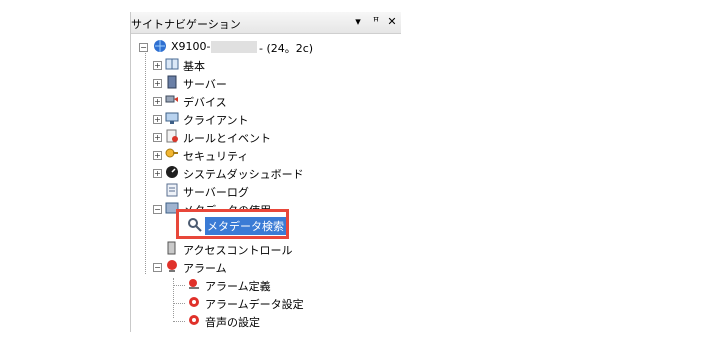 This screenshot has height=354, width=708. What do you see at coordinates (171, 153) in the screenshot?
I see `key-icon` at bounding box center [171, 153].